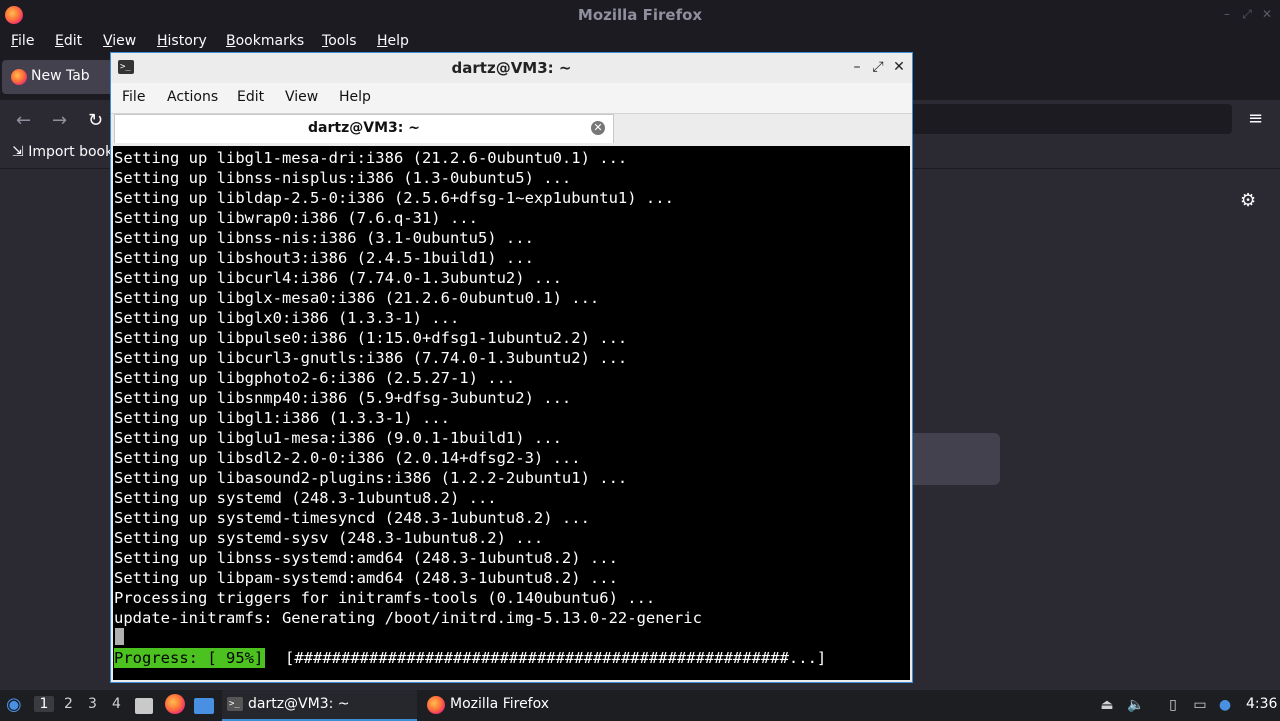 This screenshot has height=721, width=1280. I want to click on close-tab-icon: ✕, so click(598, 128).